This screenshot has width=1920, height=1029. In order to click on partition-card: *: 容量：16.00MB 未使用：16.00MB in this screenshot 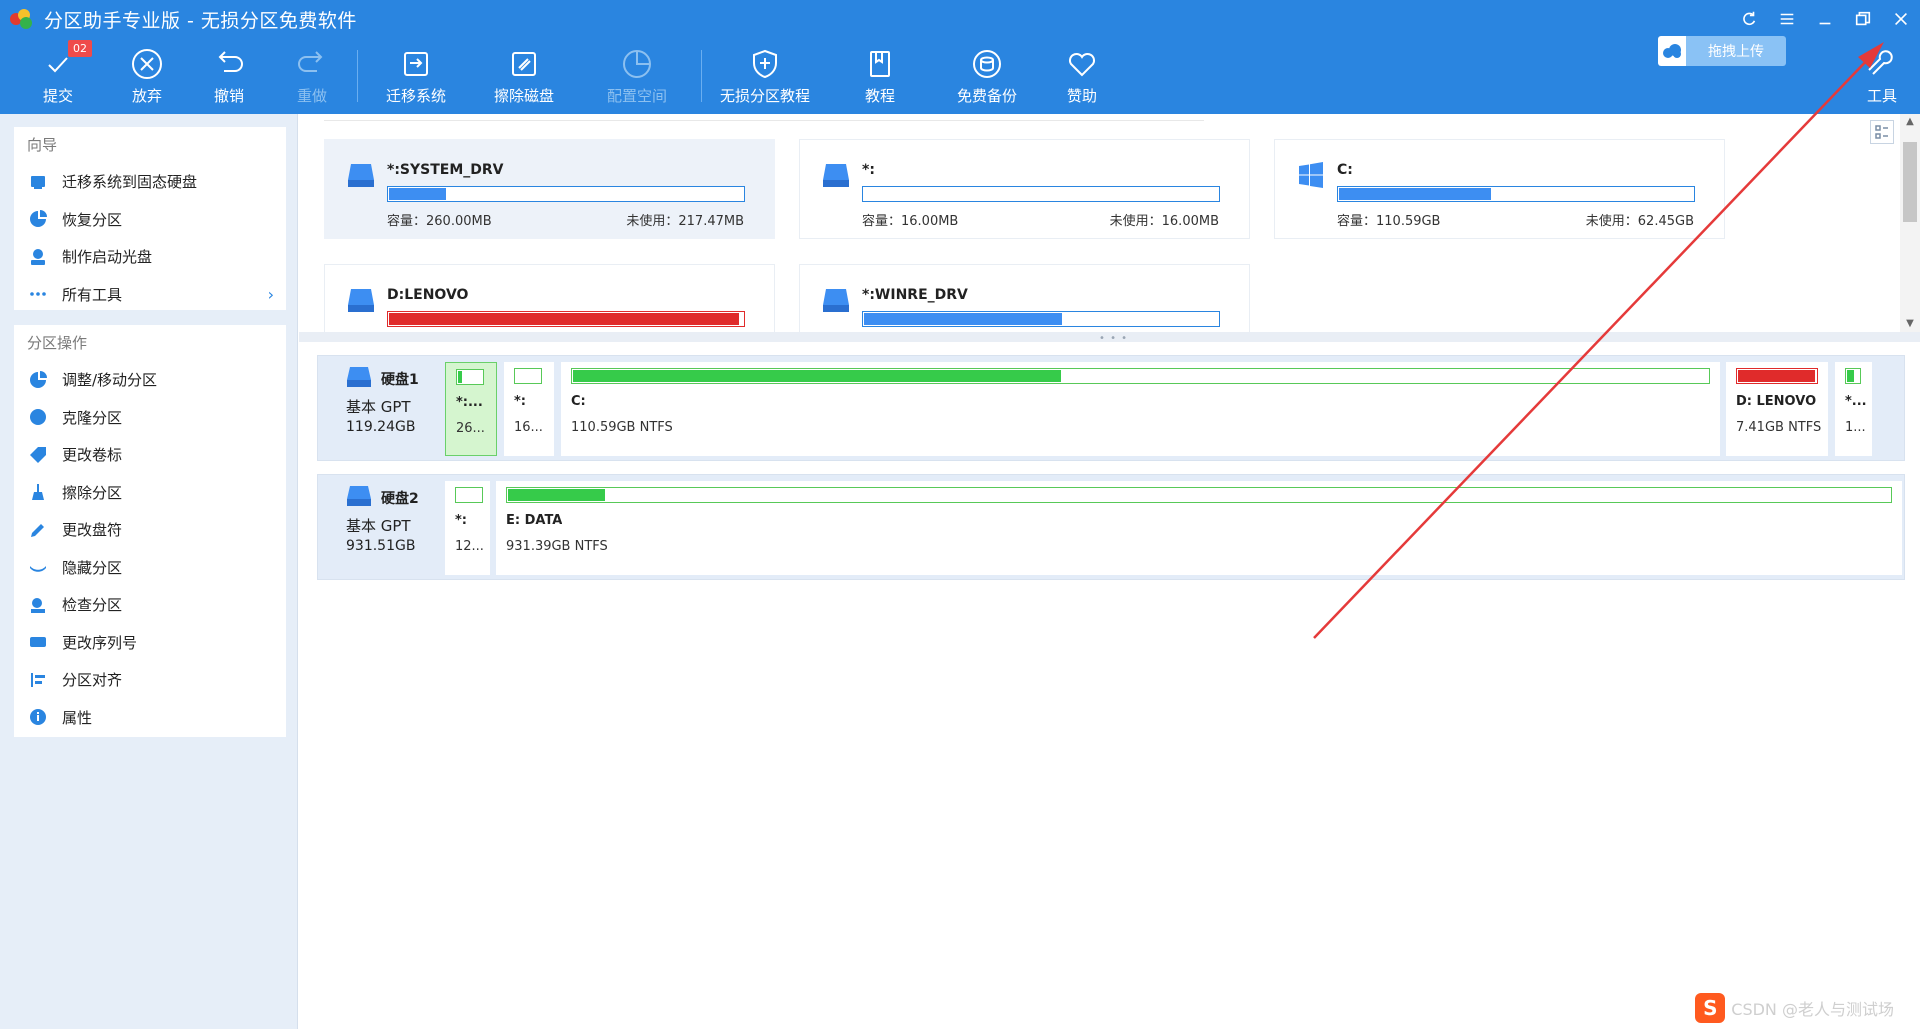, I will do `click(1024, 189)`.